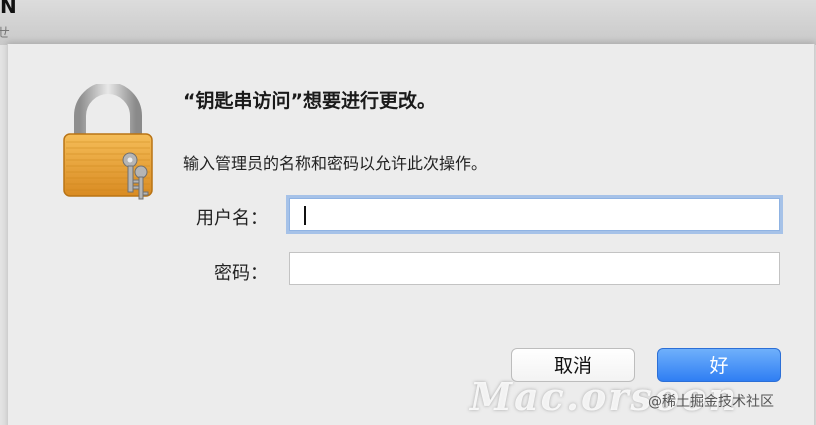  I want to click on watermark-credit: @稀土掘金技术社区, so click(711, 402).